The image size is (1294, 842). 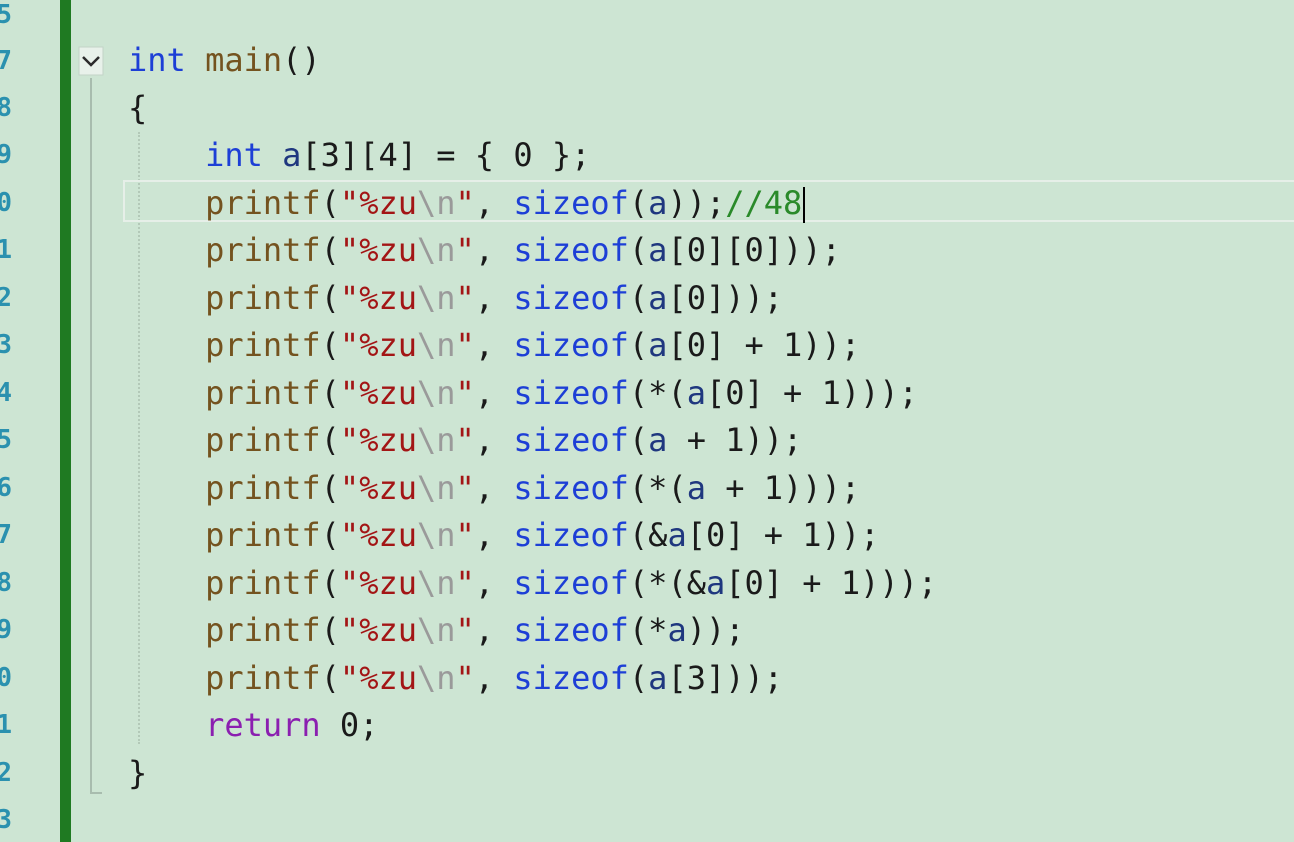 What do you see at coordinates (244, 60) in the screenshot?
I see `code-token: main` at bounding box center [244, 60].